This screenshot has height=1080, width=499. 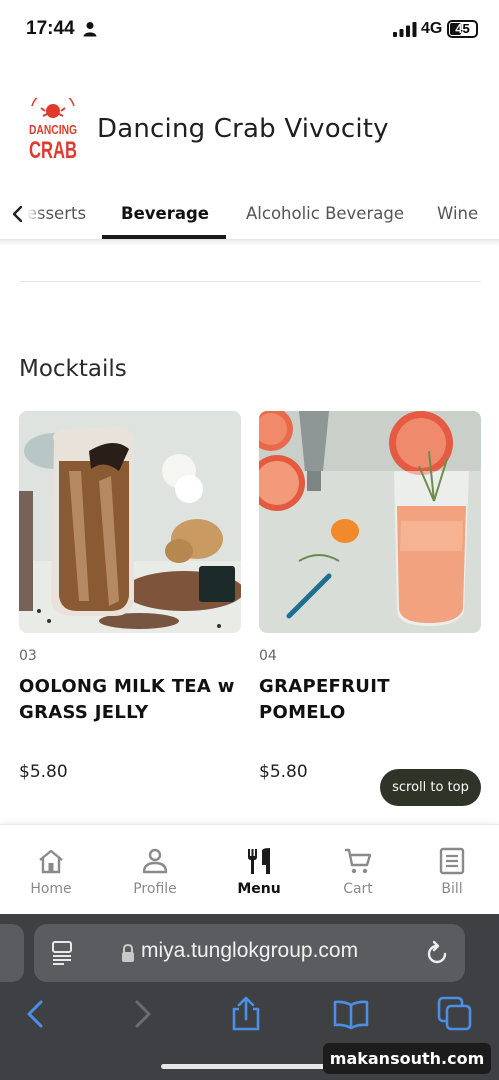 I want to click on product-image-grapefruit-pomelo, so click(x=370, y=522).